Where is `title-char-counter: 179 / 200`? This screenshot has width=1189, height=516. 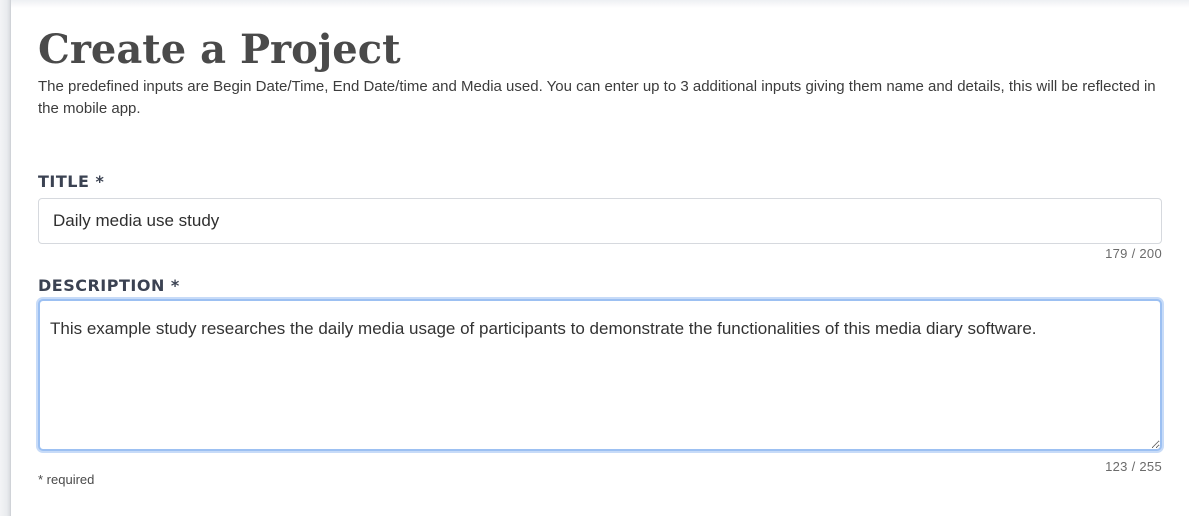
title-char-counter: 179 / 200 is located at coordinates (1133, 253).